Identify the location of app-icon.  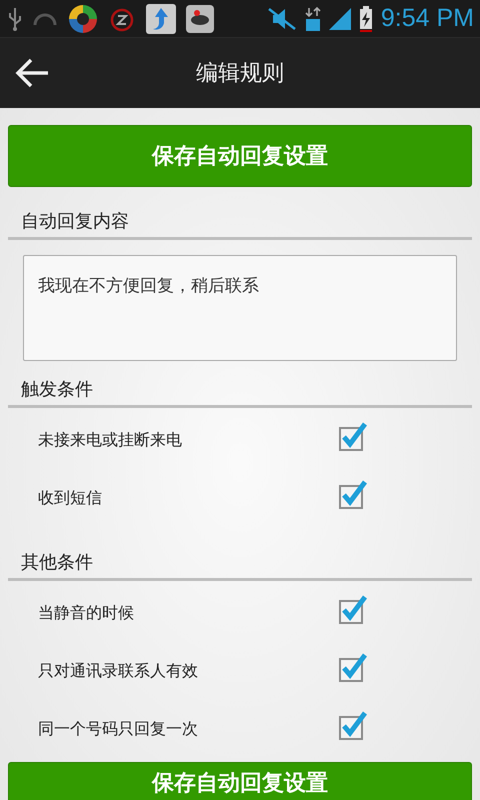
(200, 18).